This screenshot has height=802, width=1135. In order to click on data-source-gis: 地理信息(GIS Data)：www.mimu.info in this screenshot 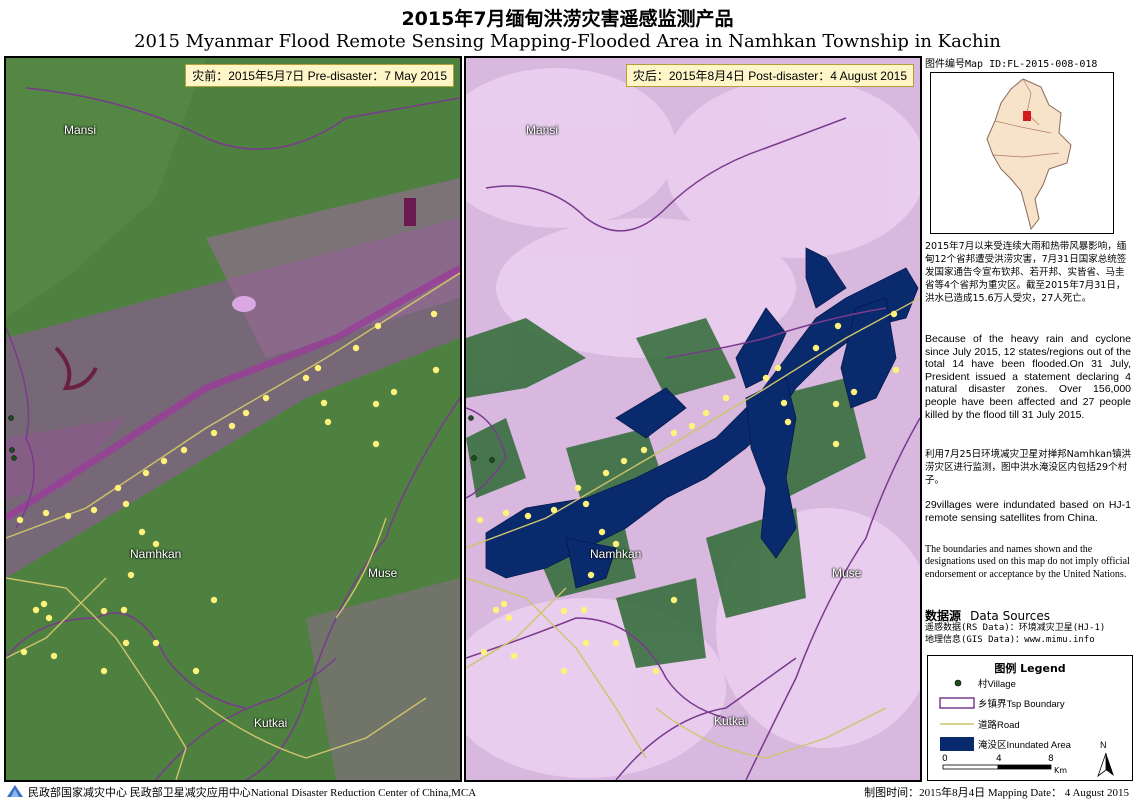, I will do `click(1010, 640)`.